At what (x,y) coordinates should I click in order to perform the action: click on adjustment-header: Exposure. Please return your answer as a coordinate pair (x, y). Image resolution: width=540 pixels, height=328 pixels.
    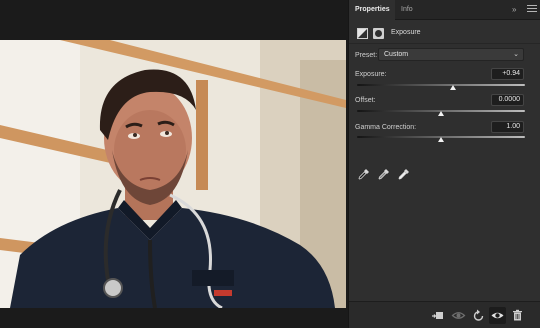
    Looking at the image, I should click on (444, 33).